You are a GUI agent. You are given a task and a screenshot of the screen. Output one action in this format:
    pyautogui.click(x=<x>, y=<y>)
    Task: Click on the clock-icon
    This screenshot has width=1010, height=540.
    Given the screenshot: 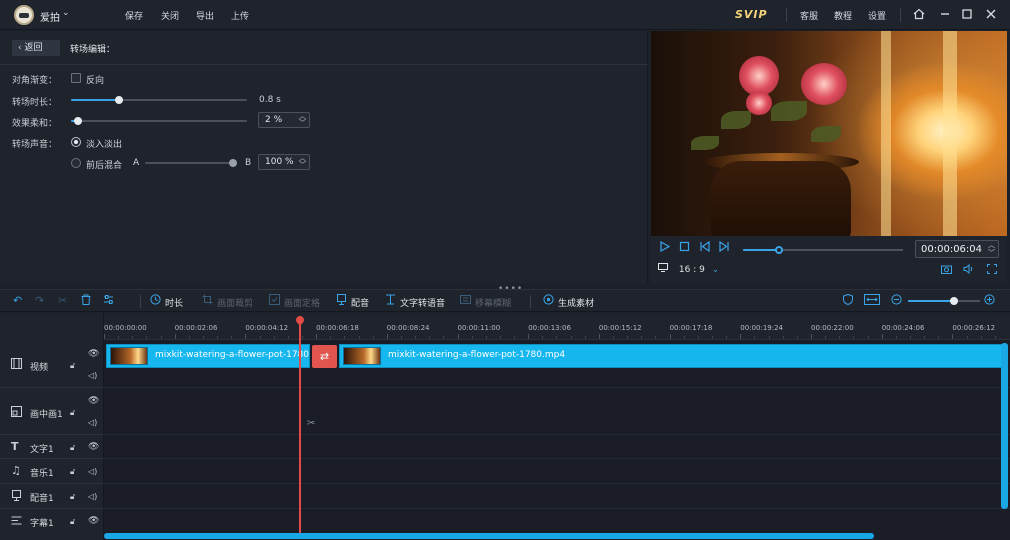 What is the action you would take?
    pyautogui.click(x=155, y=301)
    